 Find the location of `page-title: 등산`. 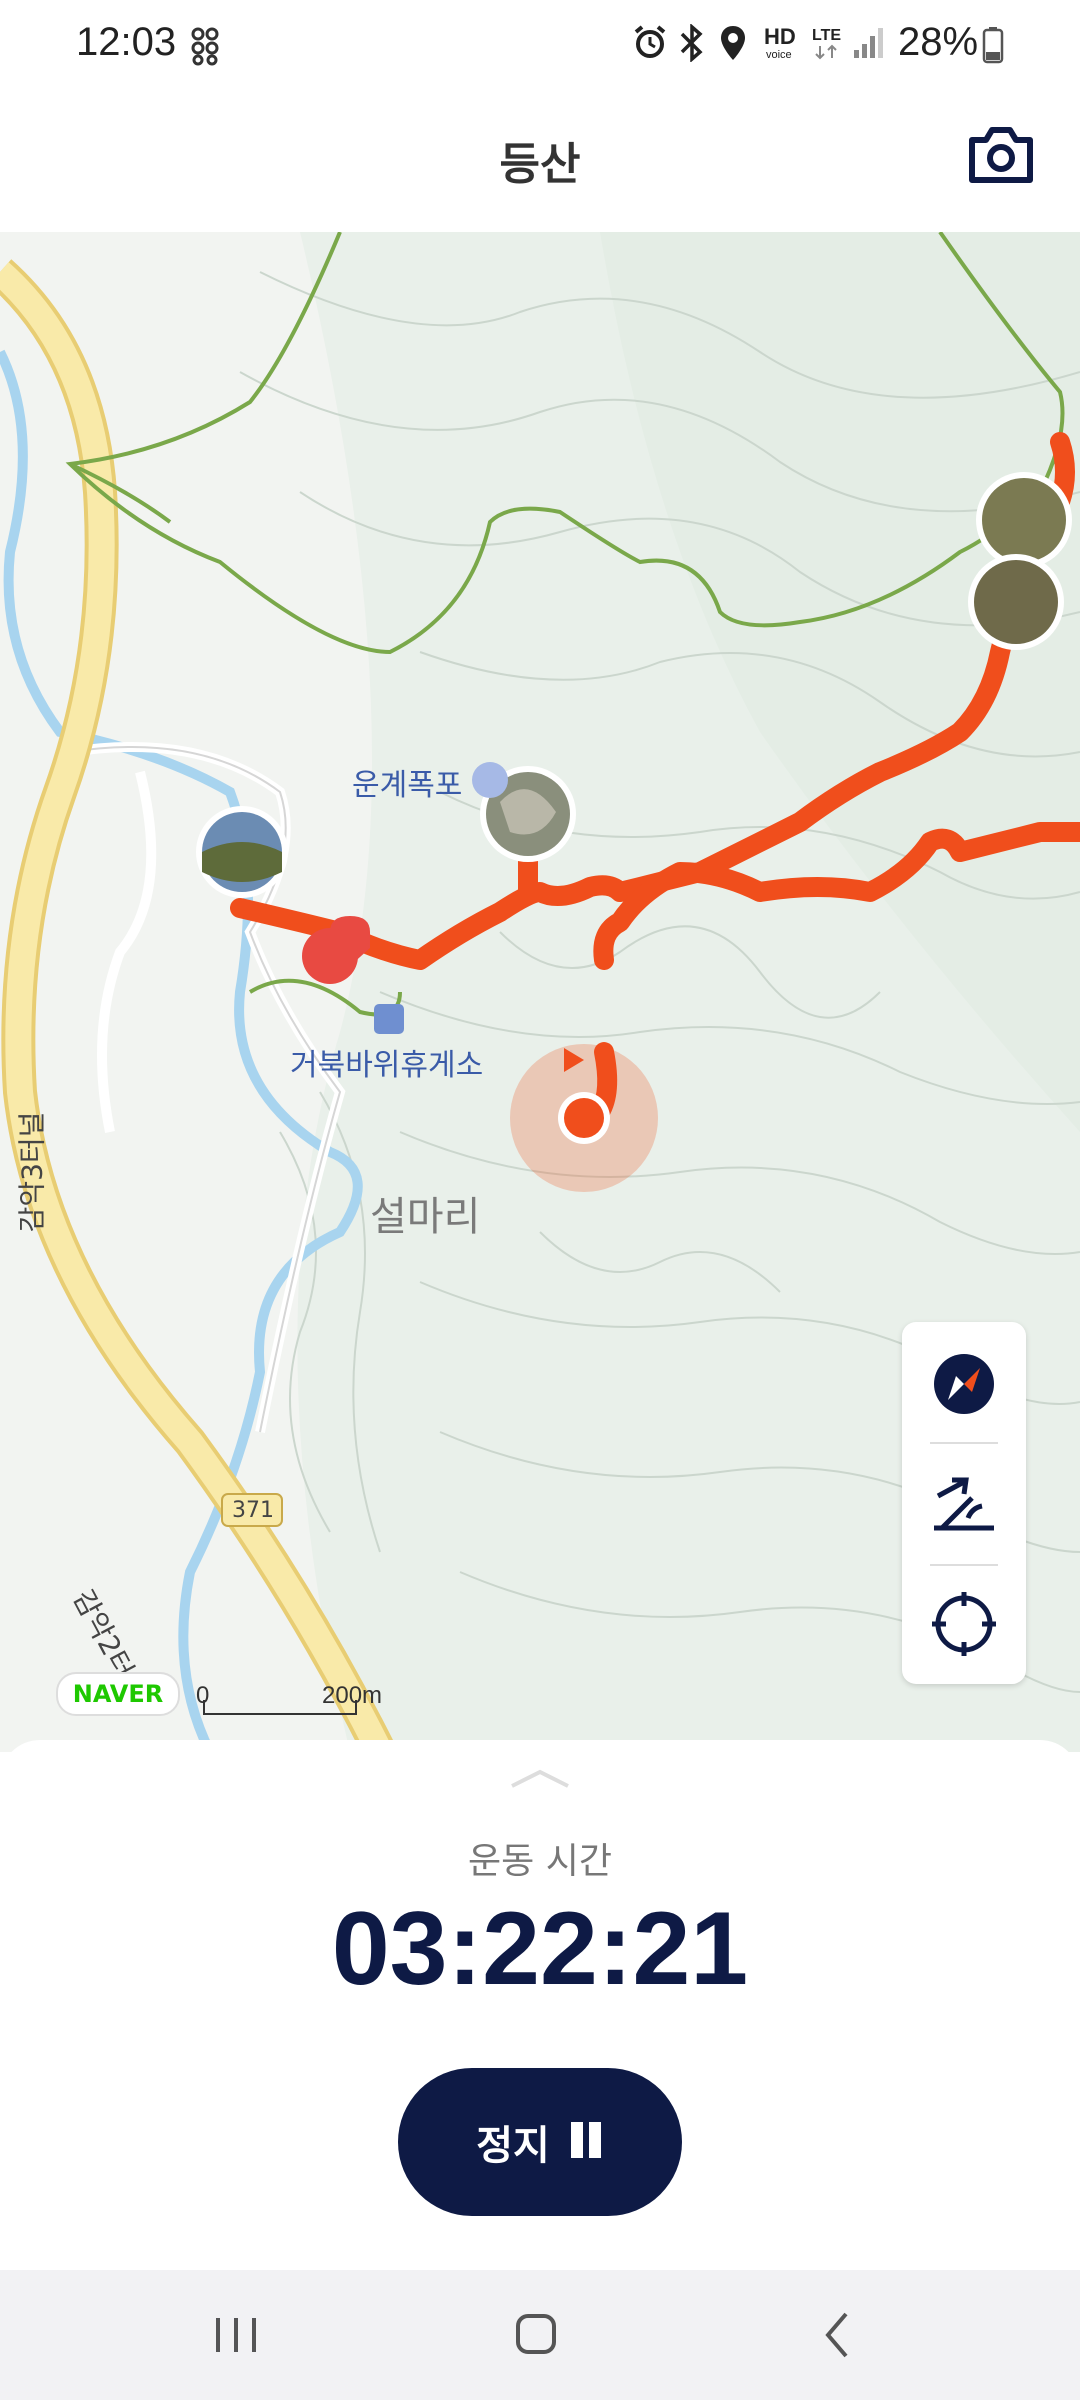

page-title: 등산 is located at coordinates (540, 164).